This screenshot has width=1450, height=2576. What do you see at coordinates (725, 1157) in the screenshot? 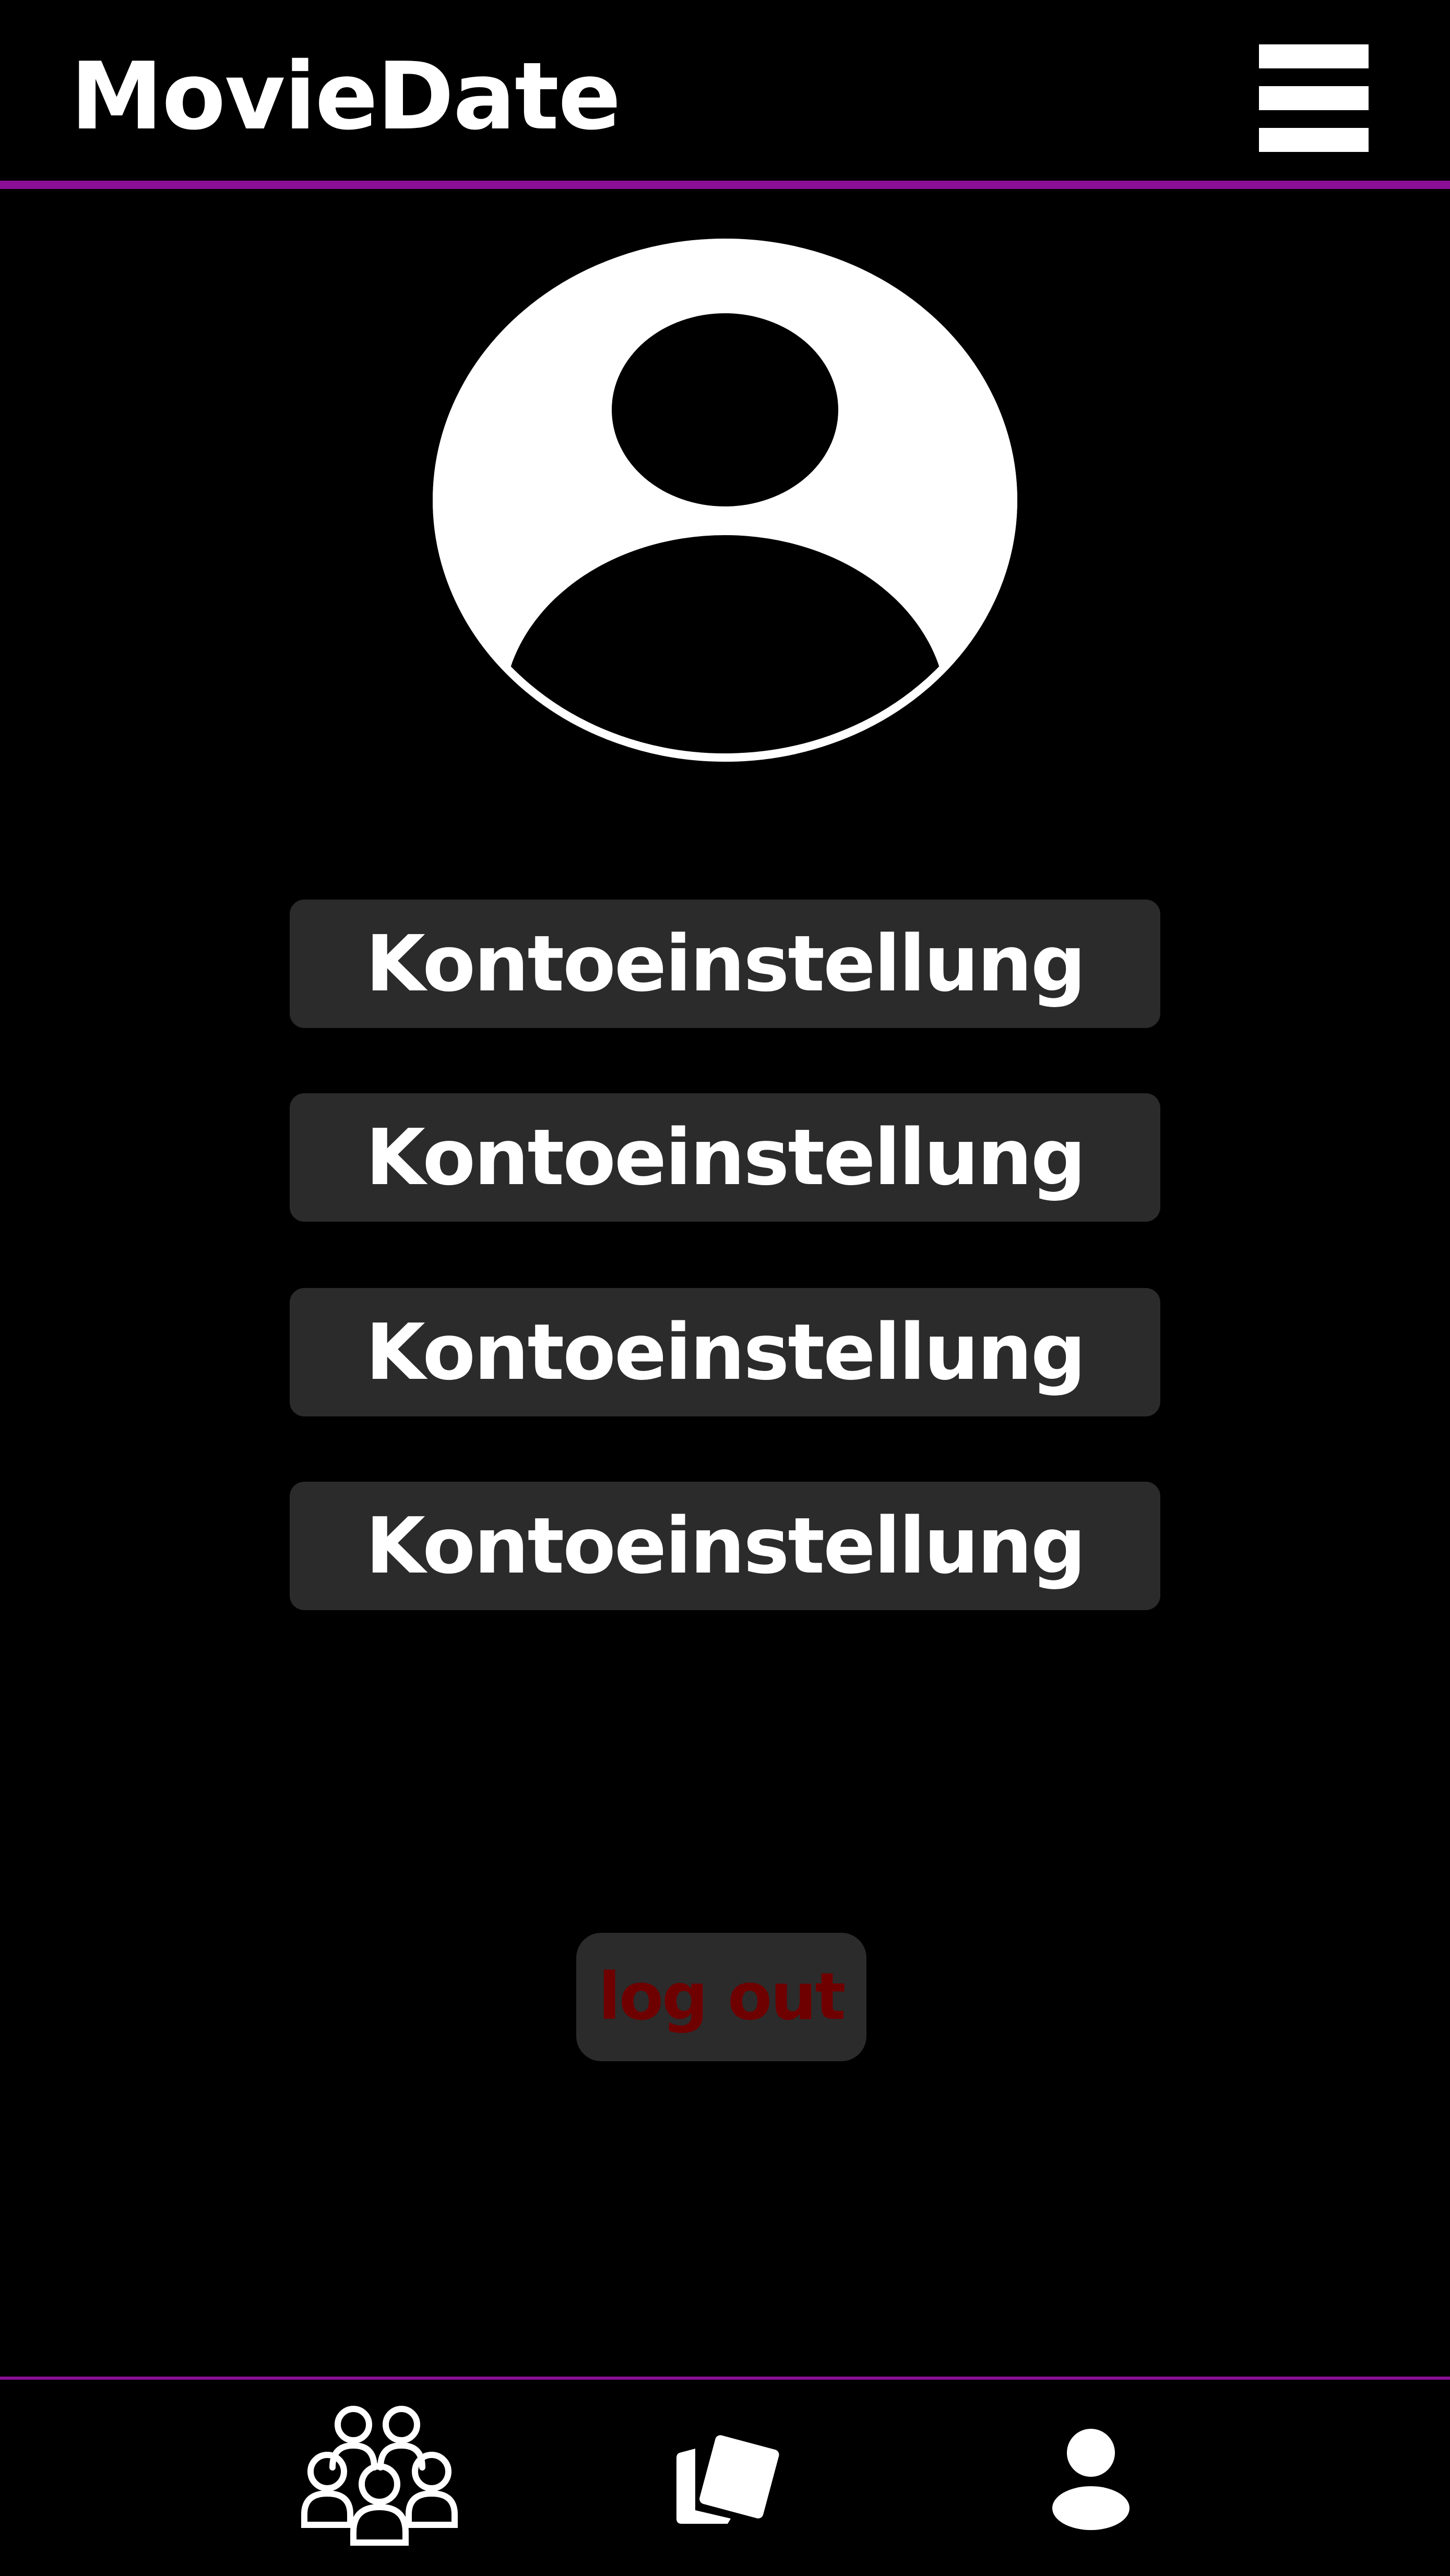
I see `account-settings-button-2: Kontoeinstellung` at bounding box center [725, 1157].